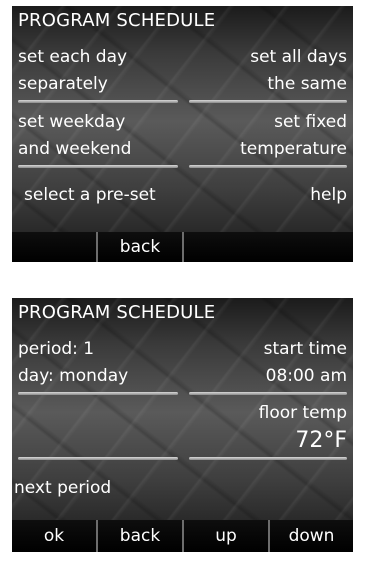 Image resolution: width=367 pixels, height=576 pixels. I want to click on set-each-day-separately-option: set each day separately, so click(72, 71).